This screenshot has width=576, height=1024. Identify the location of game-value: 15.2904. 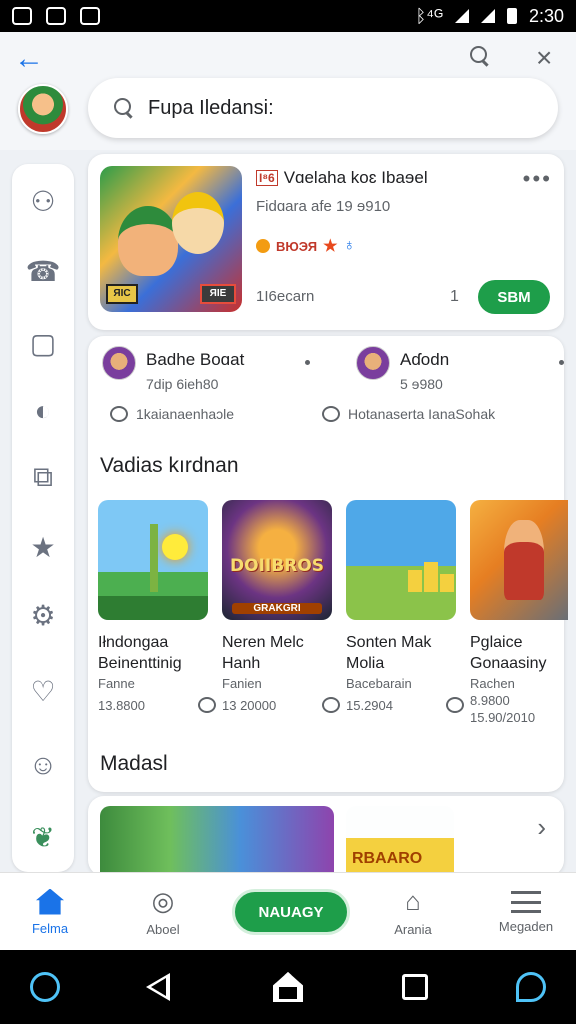
(369, 705).